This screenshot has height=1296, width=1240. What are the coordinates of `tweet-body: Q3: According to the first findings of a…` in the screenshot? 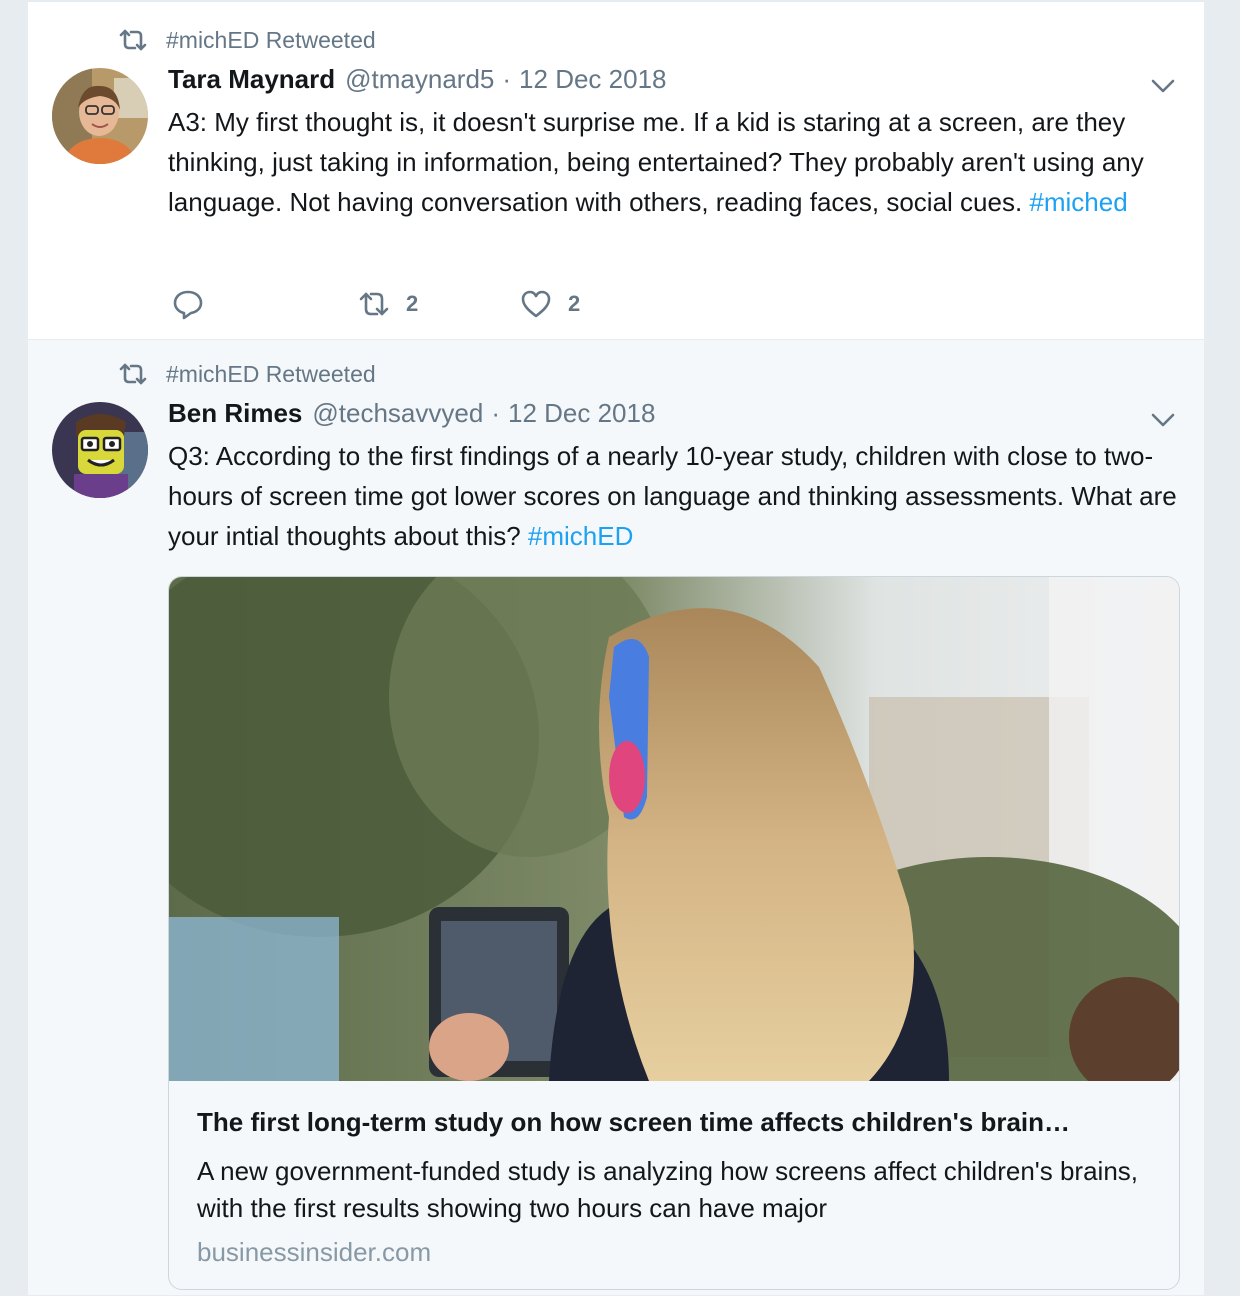 It's located at (672, 496).